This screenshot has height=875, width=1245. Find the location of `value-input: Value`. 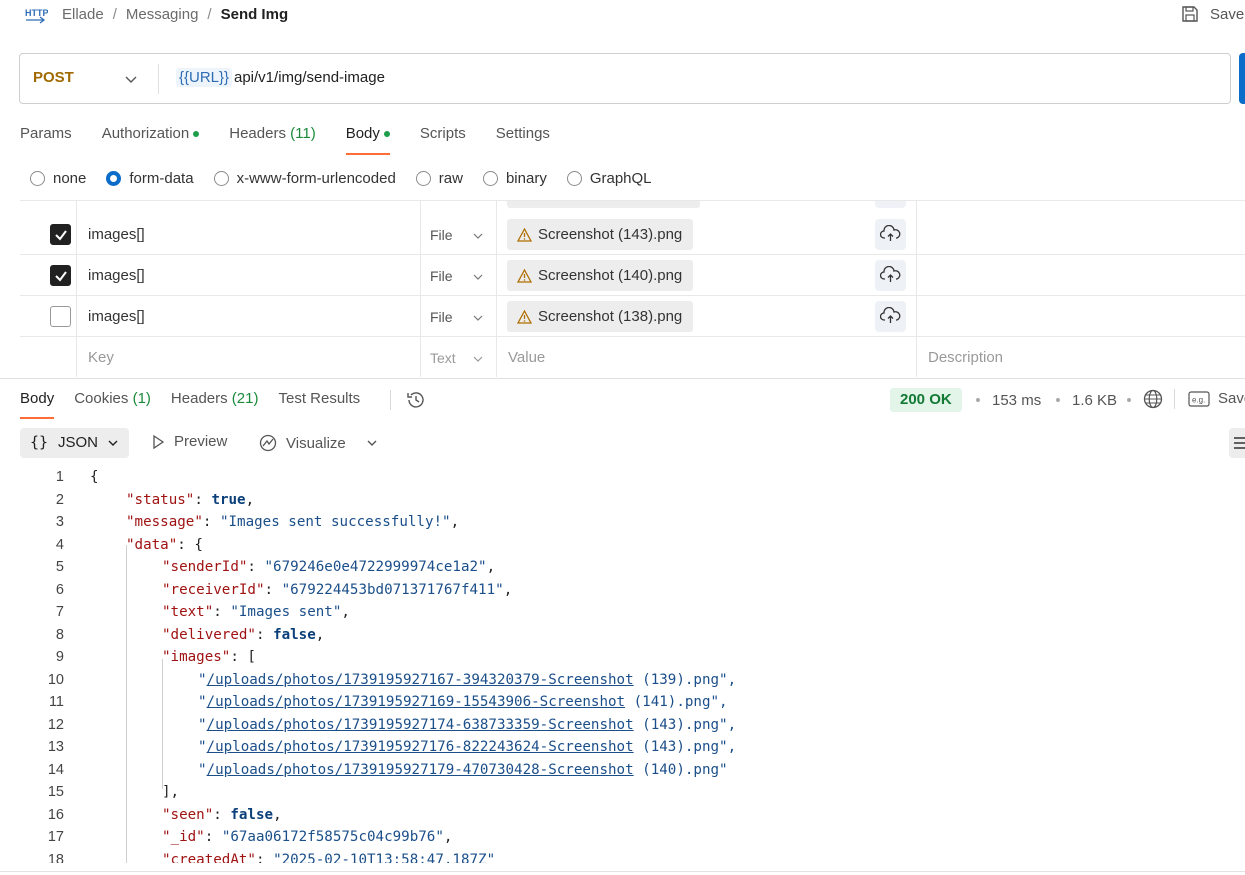

value-input: Value is located at coordinates (526, 357).